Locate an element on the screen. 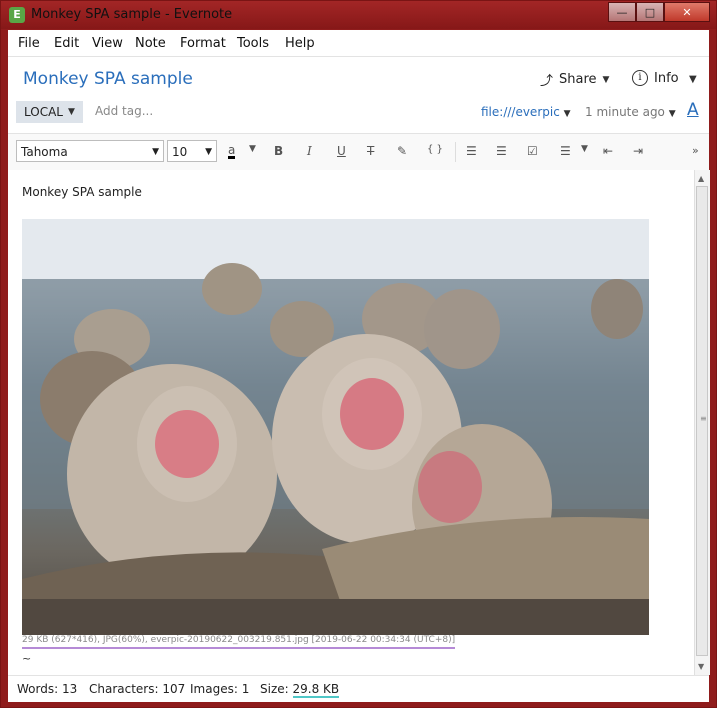 The image size is (717, 708). grip-icon: ≡ is located at coordinates (703, 418).